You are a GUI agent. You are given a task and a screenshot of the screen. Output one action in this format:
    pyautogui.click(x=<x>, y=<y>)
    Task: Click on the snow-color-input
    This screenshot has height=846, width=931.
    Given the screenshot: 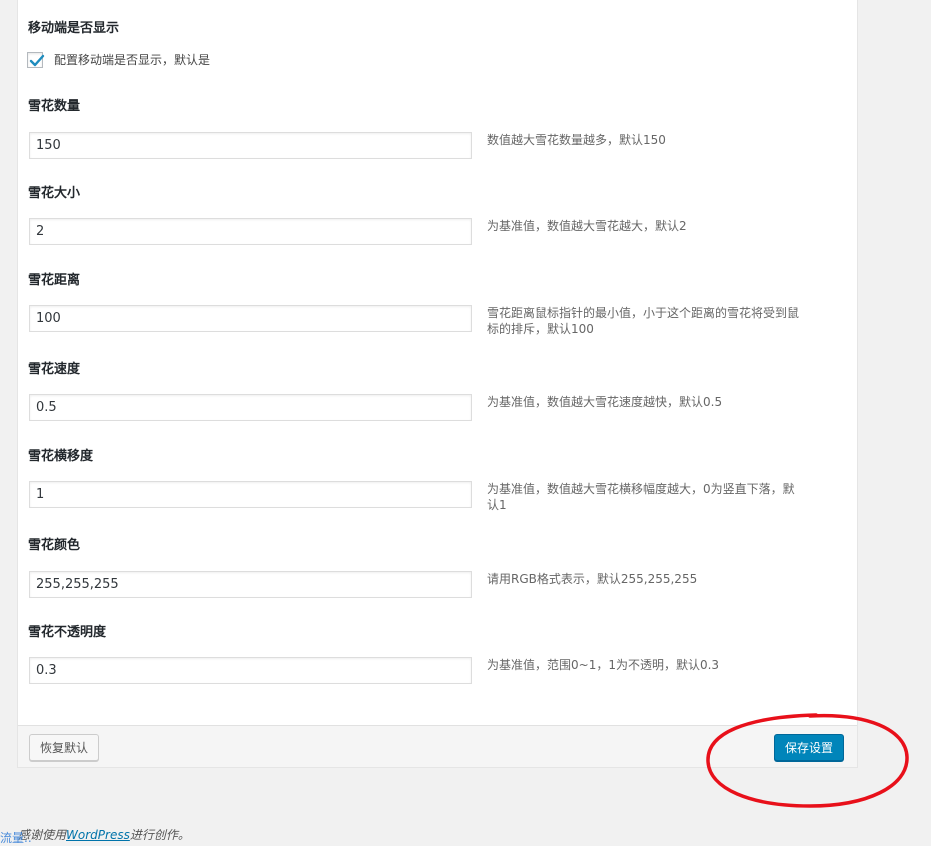 What is the action you would take?
    pyautogui.click(x=250, y=584)
    